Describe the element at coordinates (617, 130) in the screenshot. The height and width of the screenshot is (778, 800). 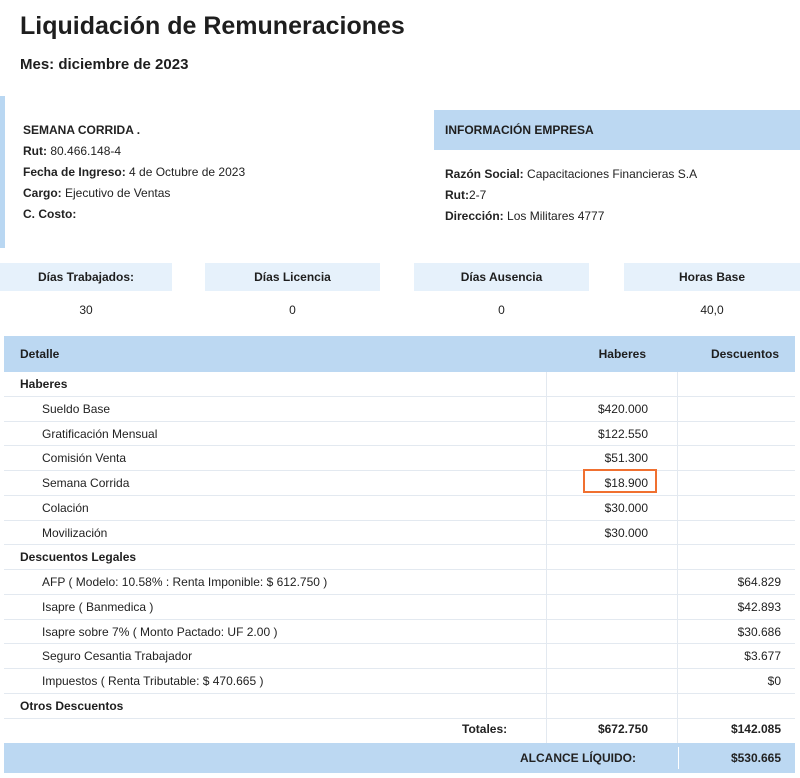
I see `company-header: INFORMACIÓN EMPRESA` at that location.